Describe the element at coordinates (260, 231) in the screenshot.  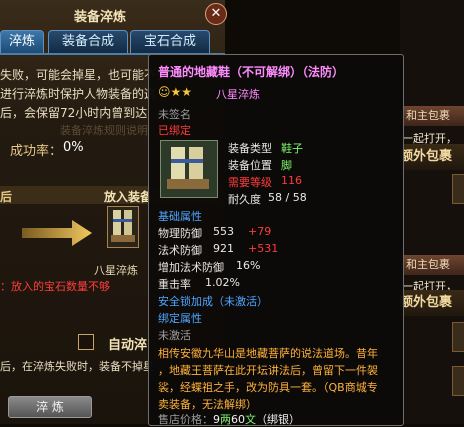
I see `stat-bonus: +79` at that location.